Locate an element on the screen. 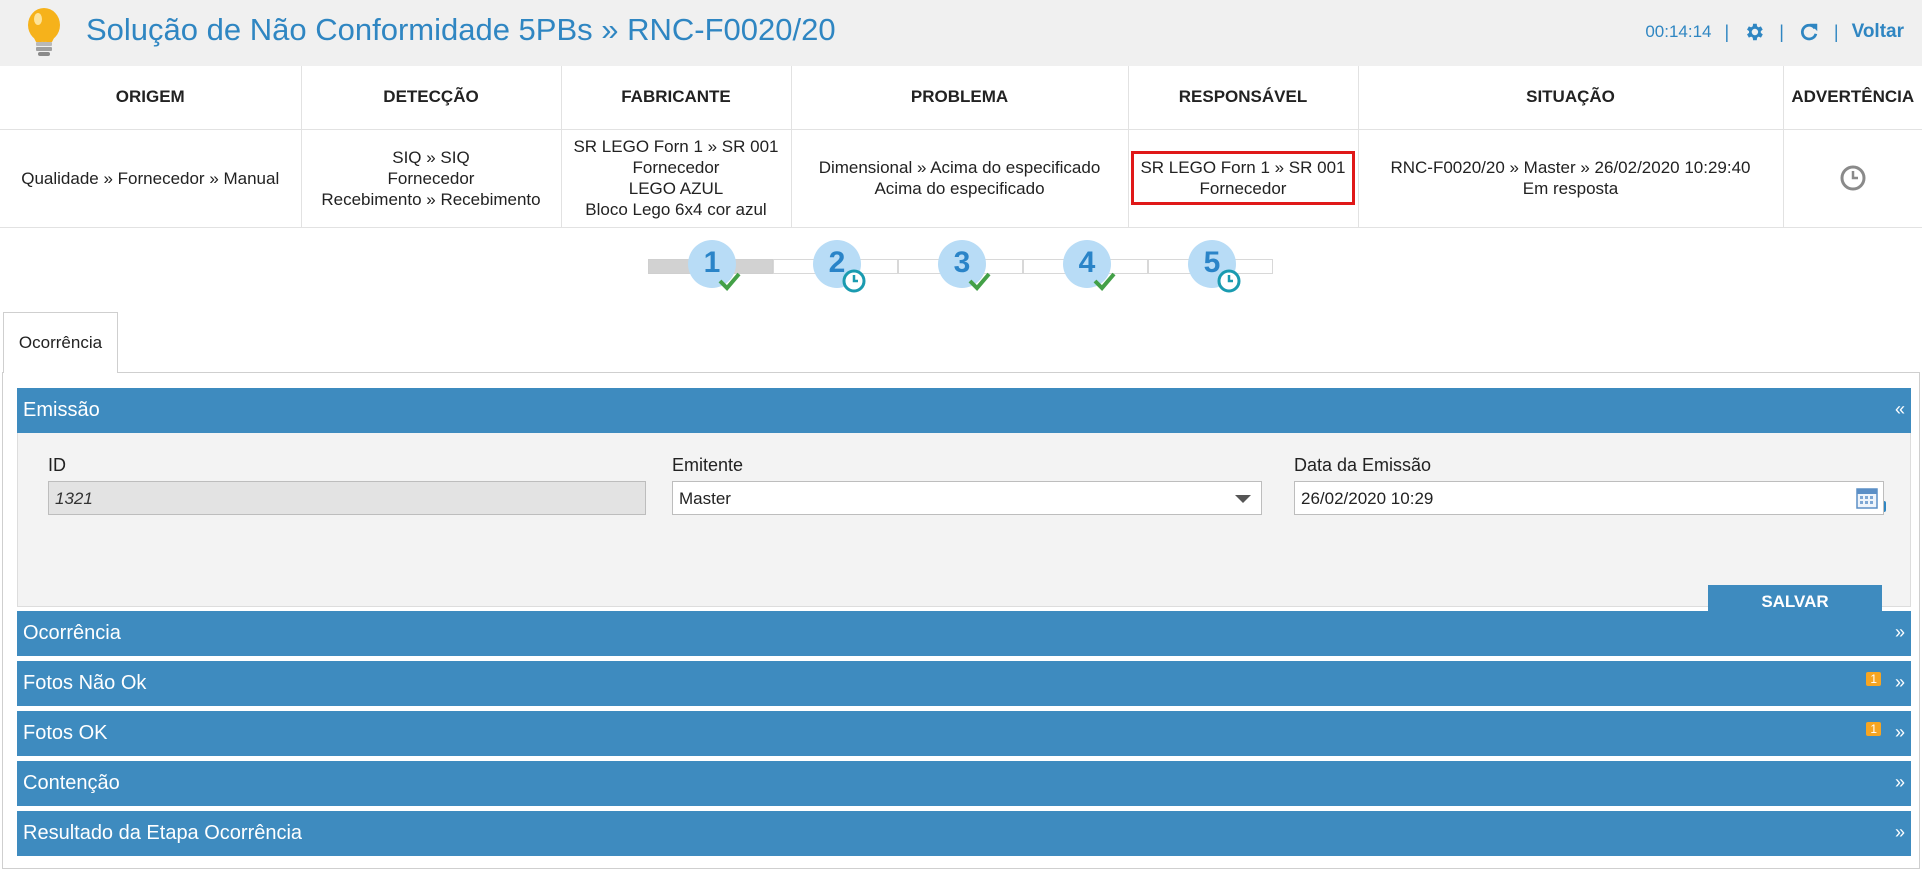  column-header-deteccao: DETECÇÃO is located at coordinates (431, 98).